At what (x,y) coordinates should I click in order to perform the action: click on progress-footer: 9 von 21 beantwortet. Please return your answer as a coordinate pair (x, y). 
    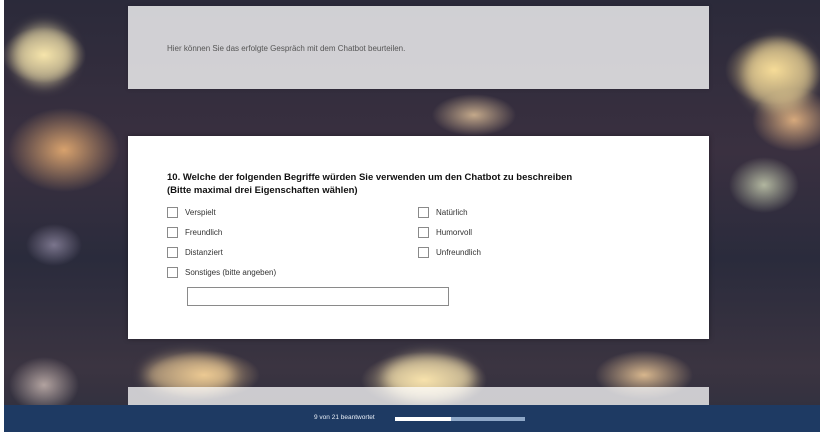
    Looking at the image, I should click on (412, 418).